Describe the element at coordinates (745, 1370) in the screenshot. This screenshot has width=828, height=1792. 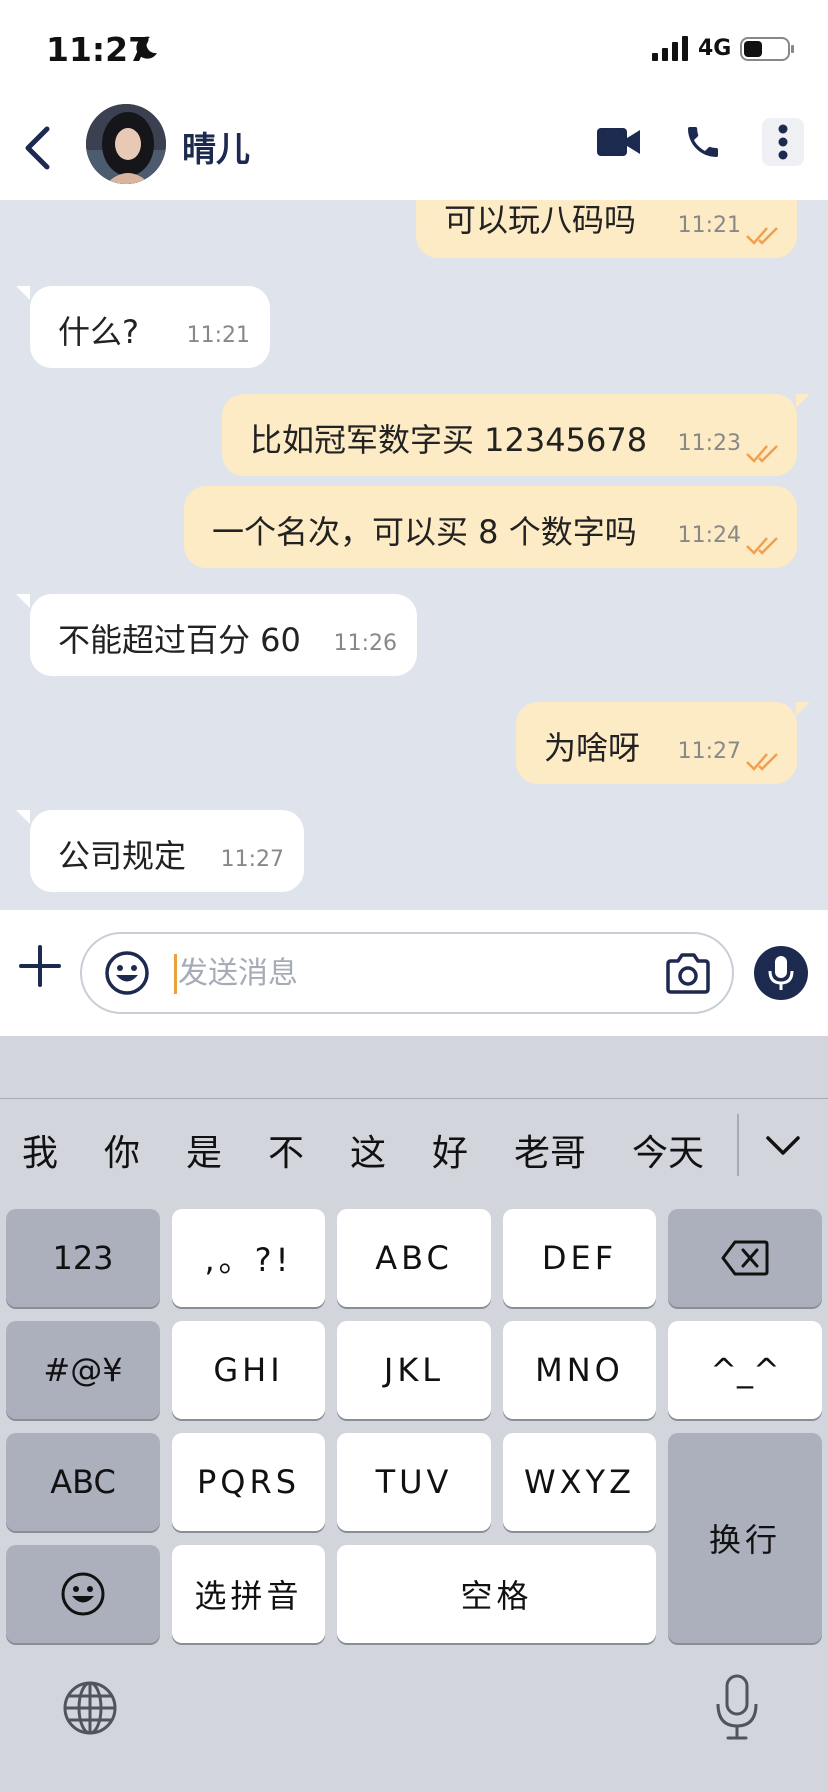
I see `key-emoticon: ^_^` at that location.